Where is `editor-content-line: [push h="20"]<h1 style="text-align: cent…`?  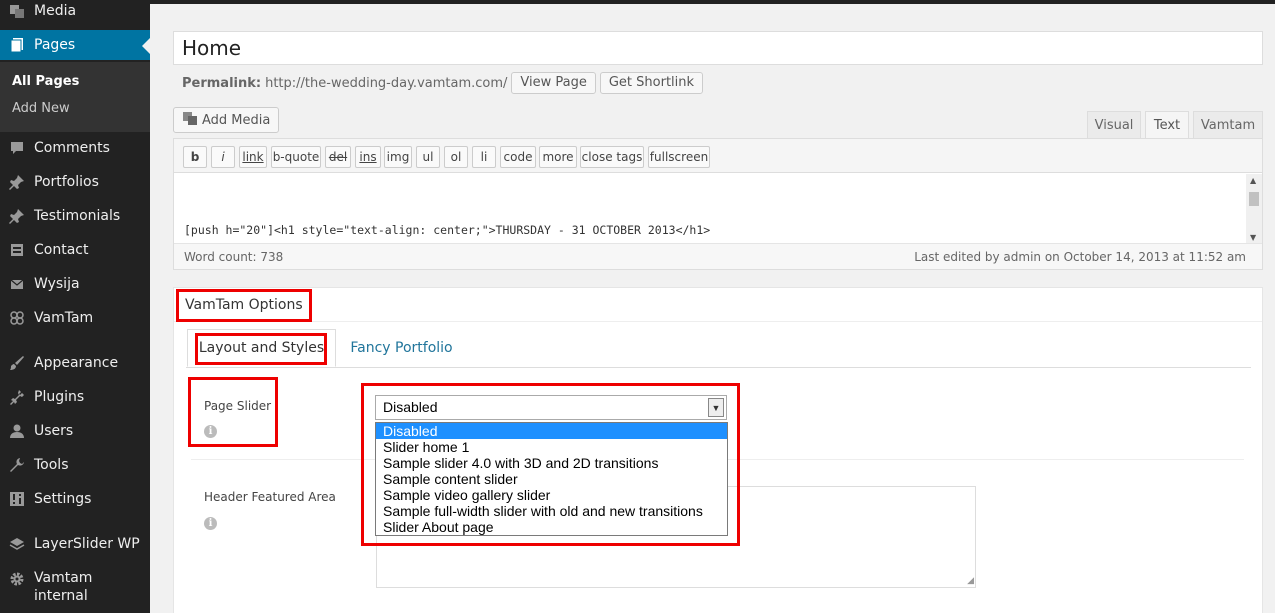 editor-content-line: [push h="20"]<h1 style="text-align: cent… is located at coordinates (447, 230).